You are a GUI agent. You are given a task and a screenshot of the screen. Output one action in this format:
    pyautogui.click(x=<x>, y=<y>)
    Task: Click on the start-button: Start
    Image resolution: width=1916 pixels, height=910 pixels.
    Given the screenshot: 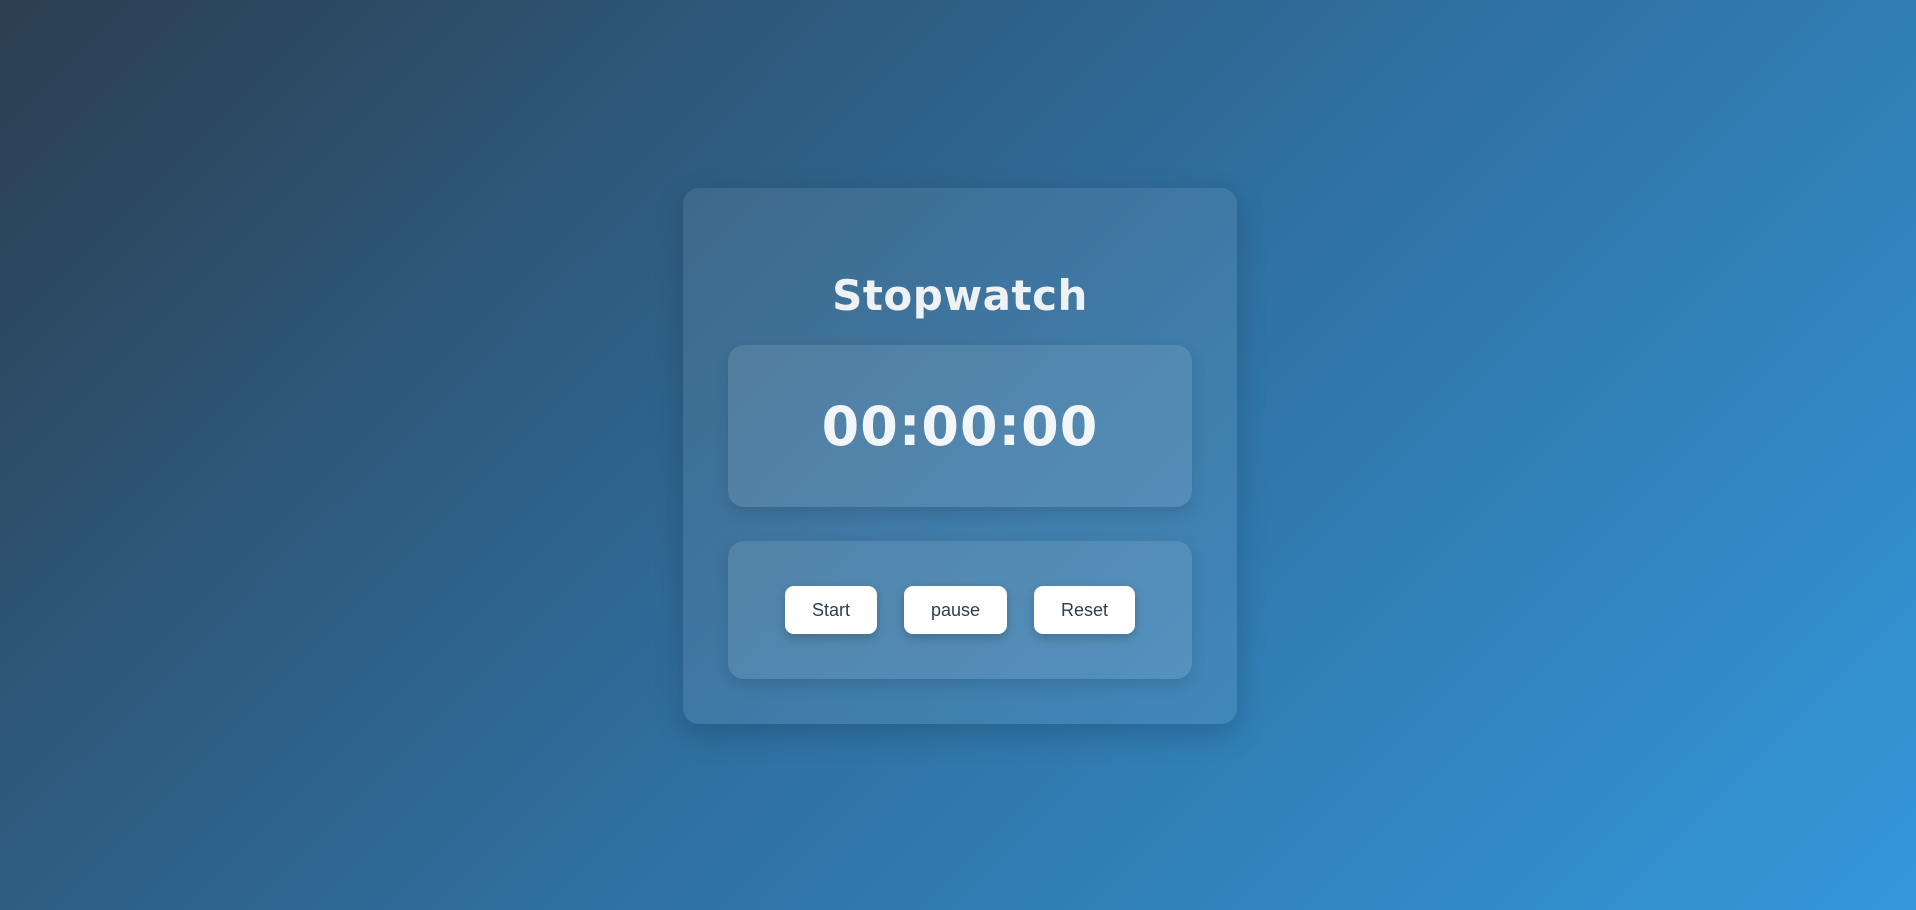 What is the action you would take?
    pyautogui.click(x=831, y=610)
    